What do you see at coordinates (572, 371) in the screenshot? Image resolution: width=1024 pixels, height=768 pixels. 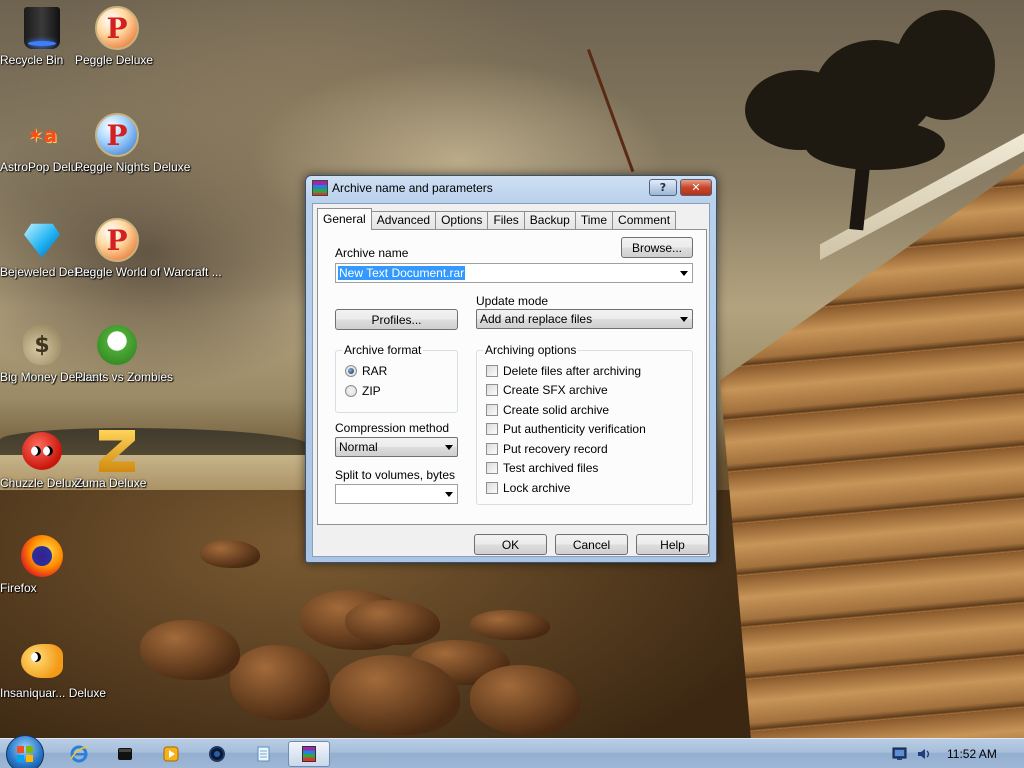 I see `checkbox-label: Delete files after archiving` at bounding box center [572, 371].